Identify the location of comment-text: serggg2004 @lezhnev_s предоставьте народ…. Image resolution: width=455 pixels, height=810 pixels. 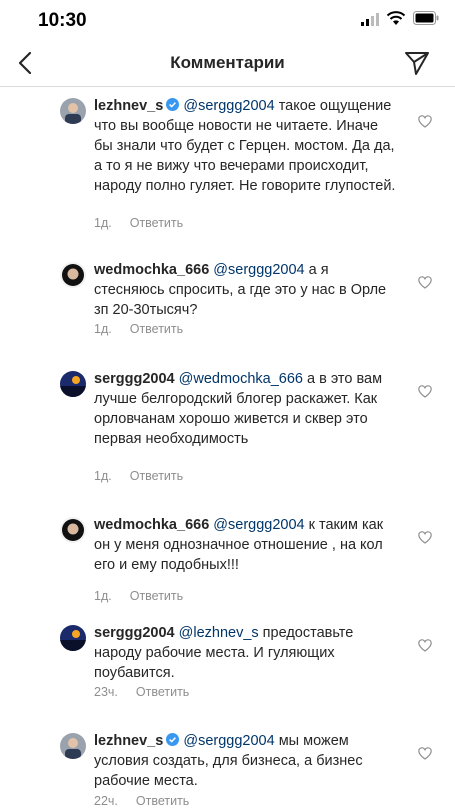
(246, 653).